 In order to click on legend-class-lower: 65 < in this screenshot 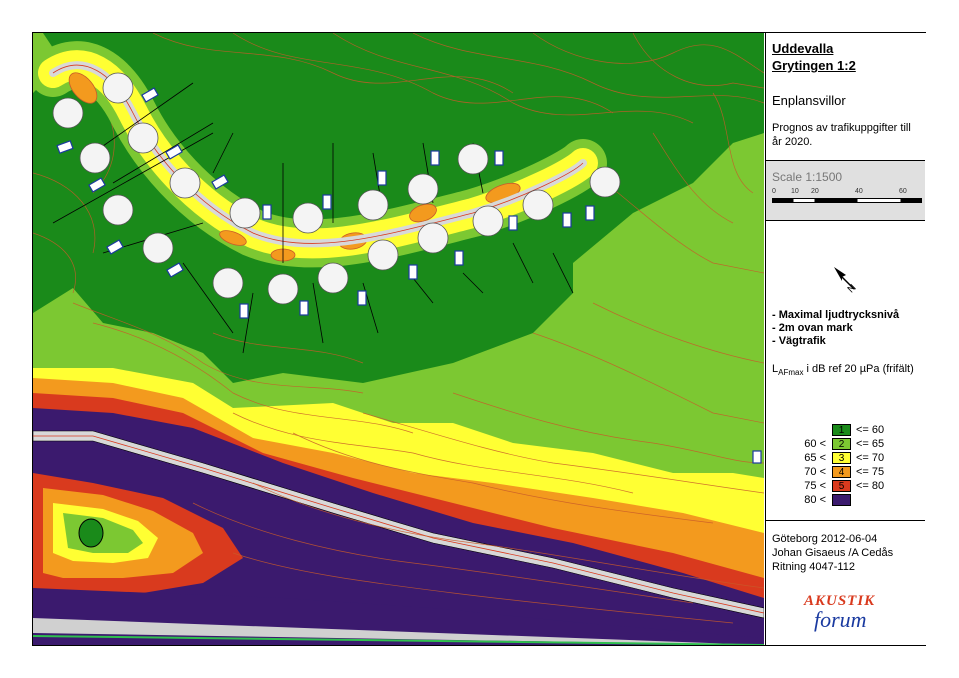, I will do `click(815, 458)`.